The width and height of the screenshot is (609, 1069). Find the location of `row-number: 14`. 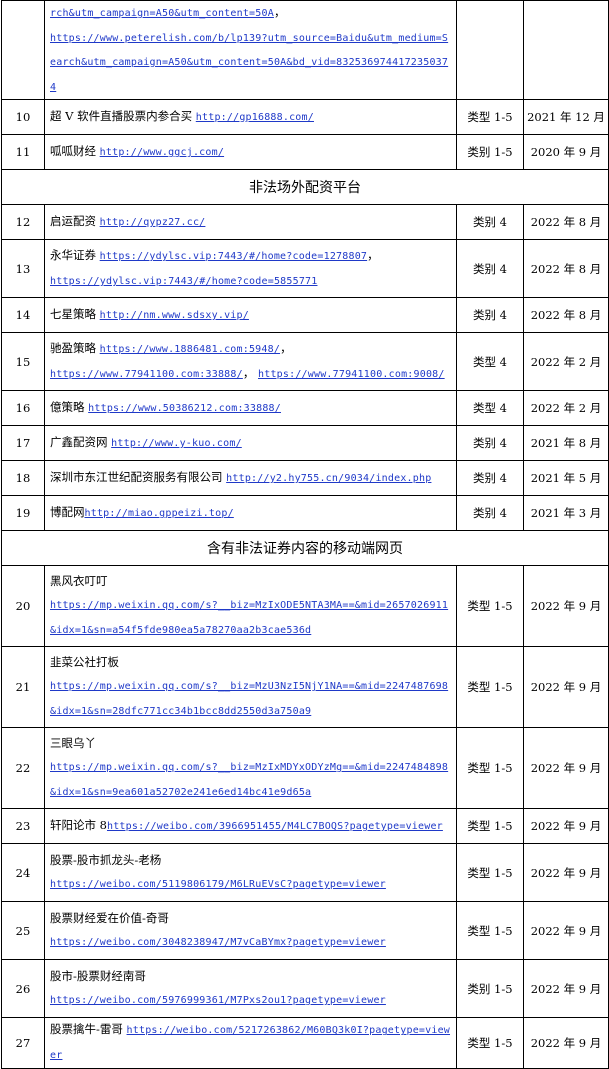

row-number: 14 is located at coordinates (23, 315).